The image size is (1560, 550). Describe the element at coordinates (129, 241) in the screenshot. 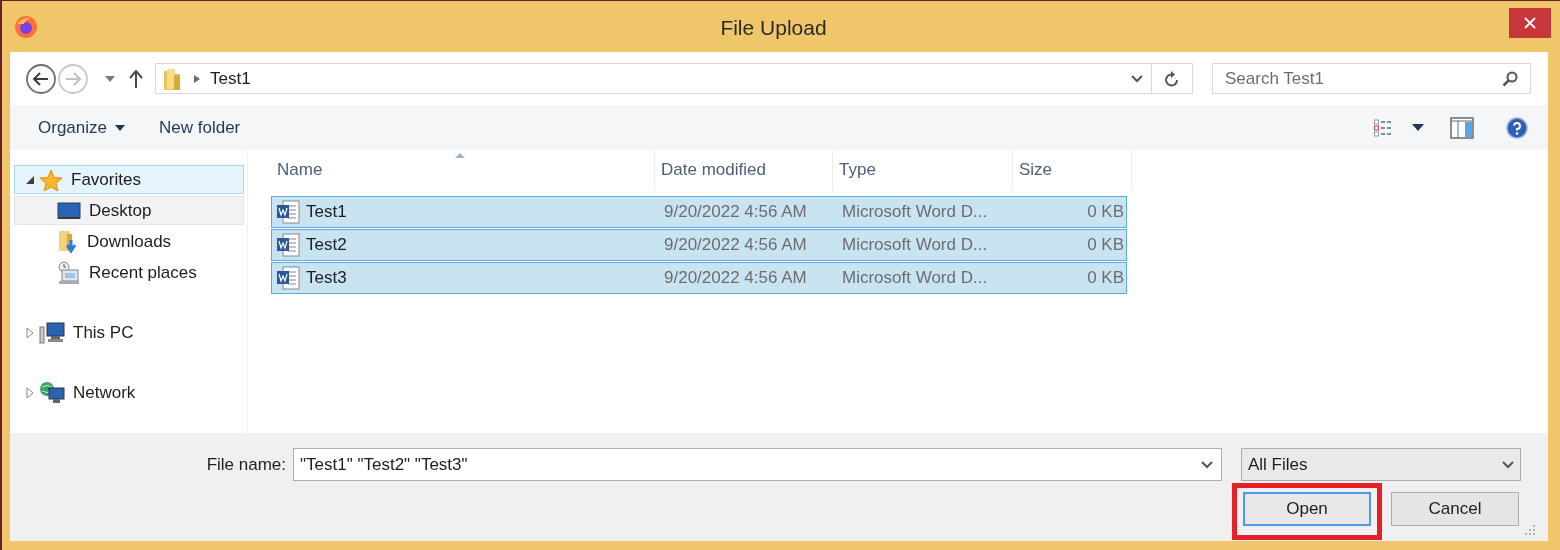

I see `nav-item: Downloads` at that location.